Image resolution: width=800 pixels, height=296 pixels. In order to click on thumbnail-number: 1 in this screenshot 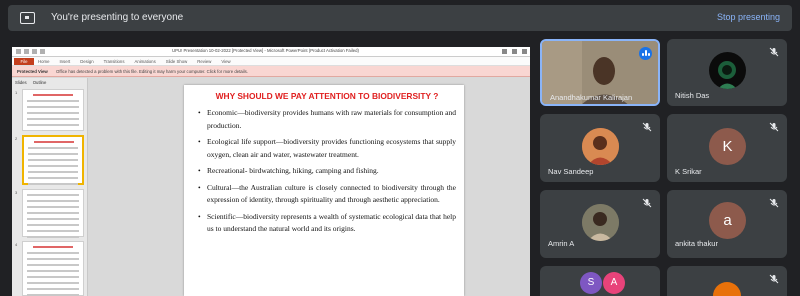, I will do `click(16, 92)`.